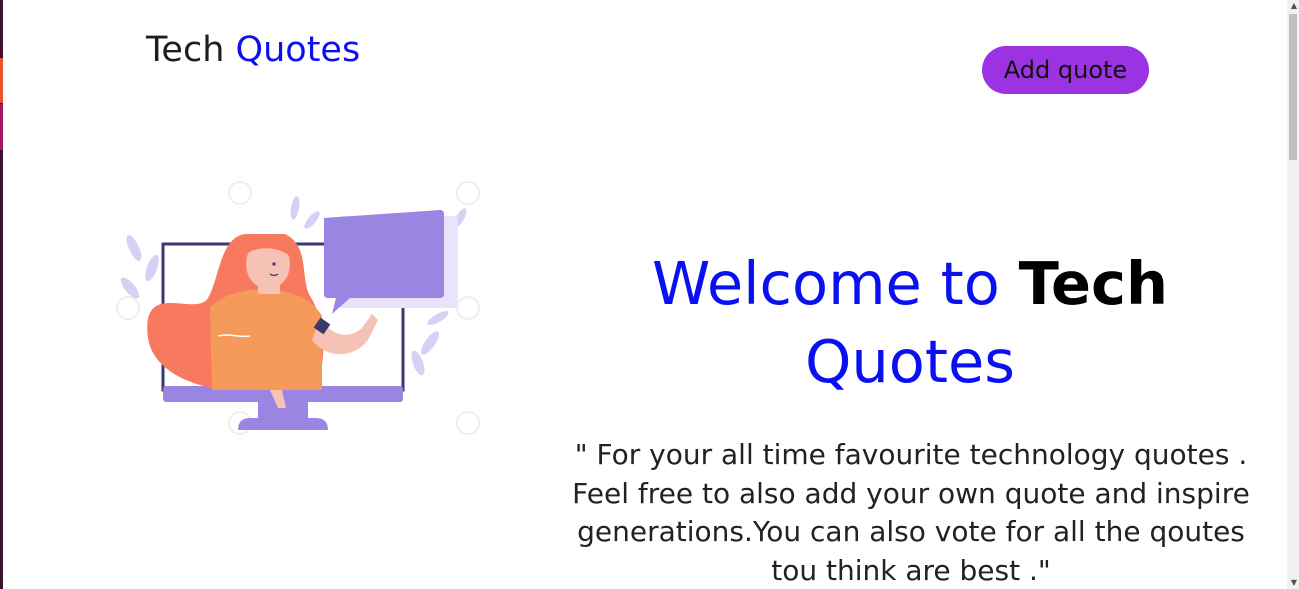 The height and width of the screenshot is (589, 1299). What do you see at coordinates (1293, 87) in the screenshot?
I see `scrollbar-thumb` at bounding box center [1293, 87].